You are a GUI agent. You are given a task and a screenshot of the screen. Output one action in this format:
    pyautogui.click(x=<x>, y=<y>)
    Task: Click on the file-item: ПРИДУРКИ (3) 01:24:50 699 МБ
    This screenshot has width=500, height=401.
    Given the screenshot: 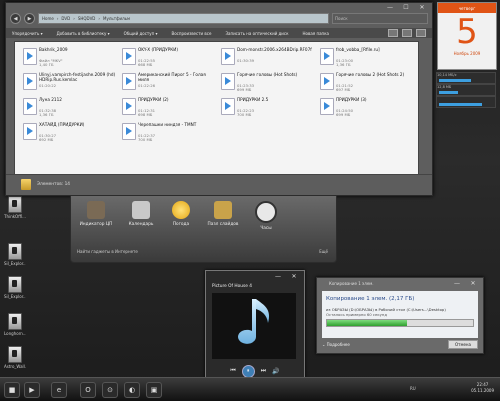 What is the action you would take?
    pyautogui.click(x=367, y=106)
    